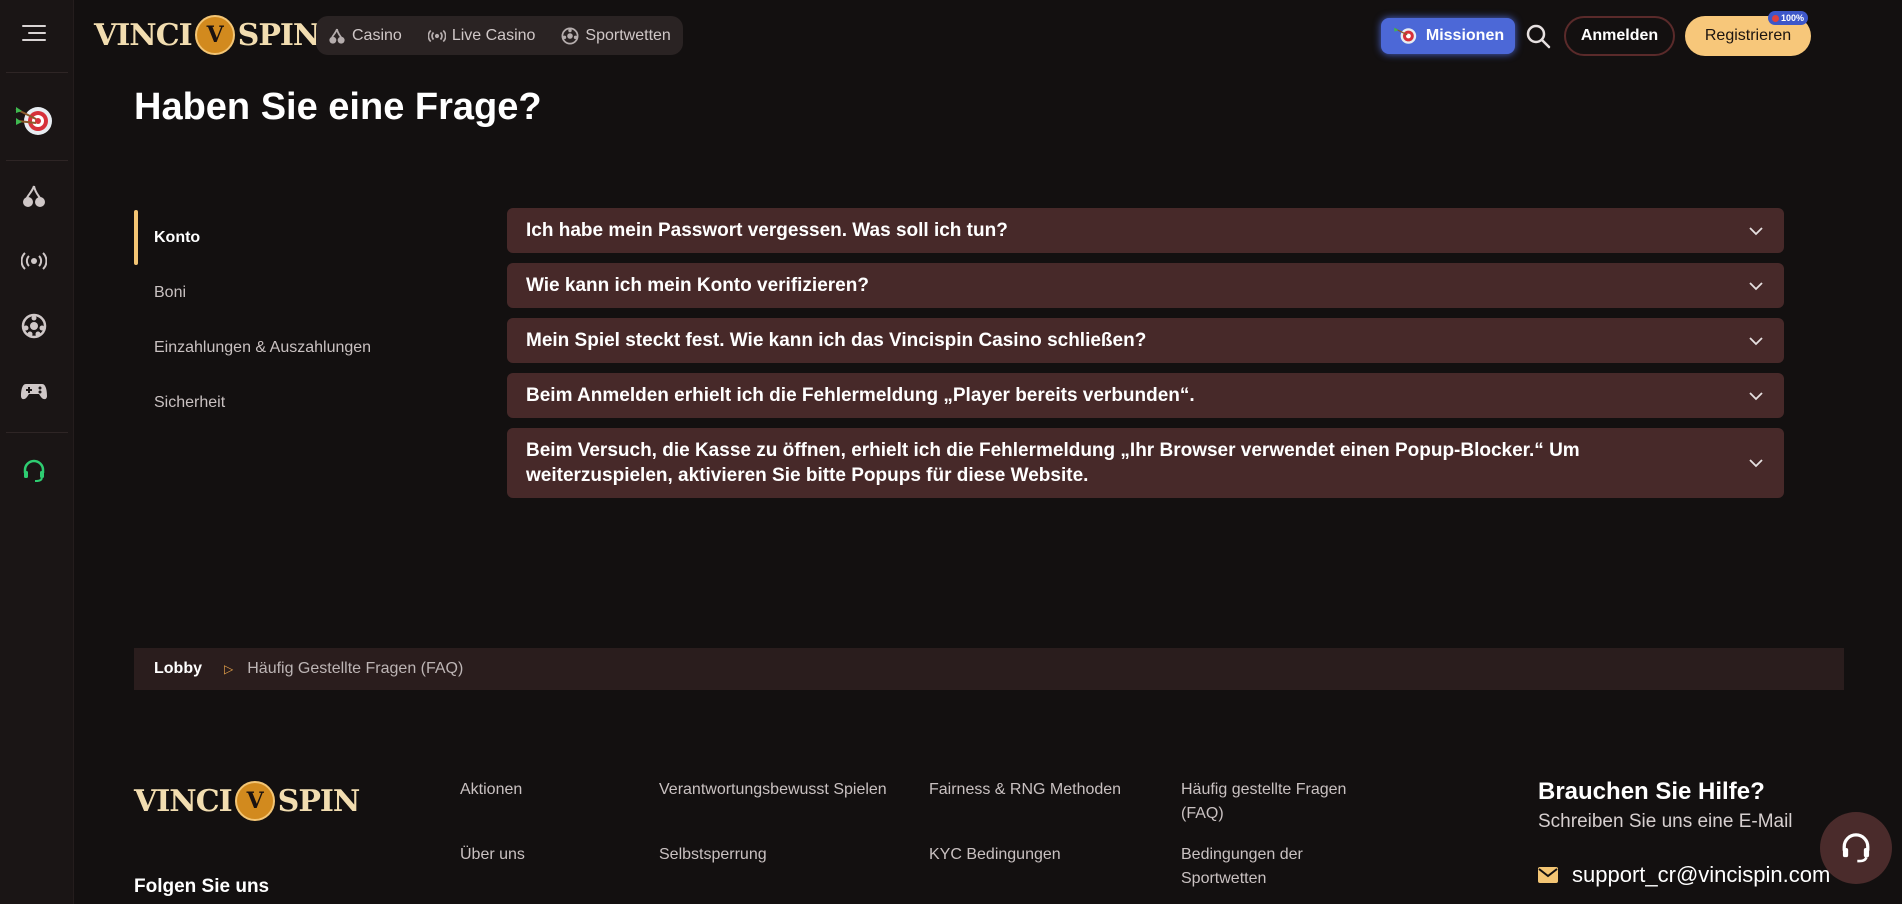 Image resolution: width=1902 pixels, height=904 pixels. Describe the element at coordinates (1793, 18) in the screenshot. I see `register-badge-text: 100%` at that location.